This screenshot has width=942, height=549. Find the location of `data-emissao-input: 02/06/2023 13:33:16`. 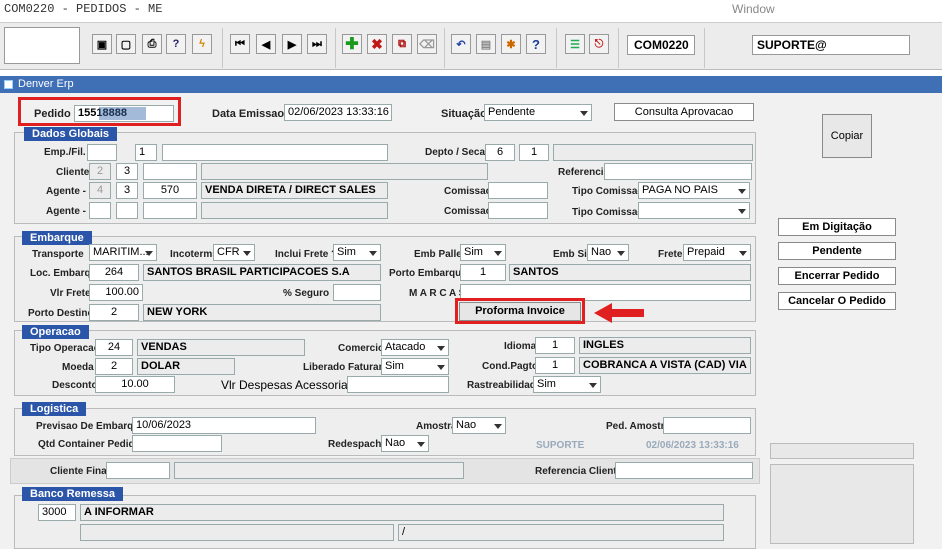

data-emissao-input: 02/06/2023 13:33:16 is located at coordinates (338, 112).